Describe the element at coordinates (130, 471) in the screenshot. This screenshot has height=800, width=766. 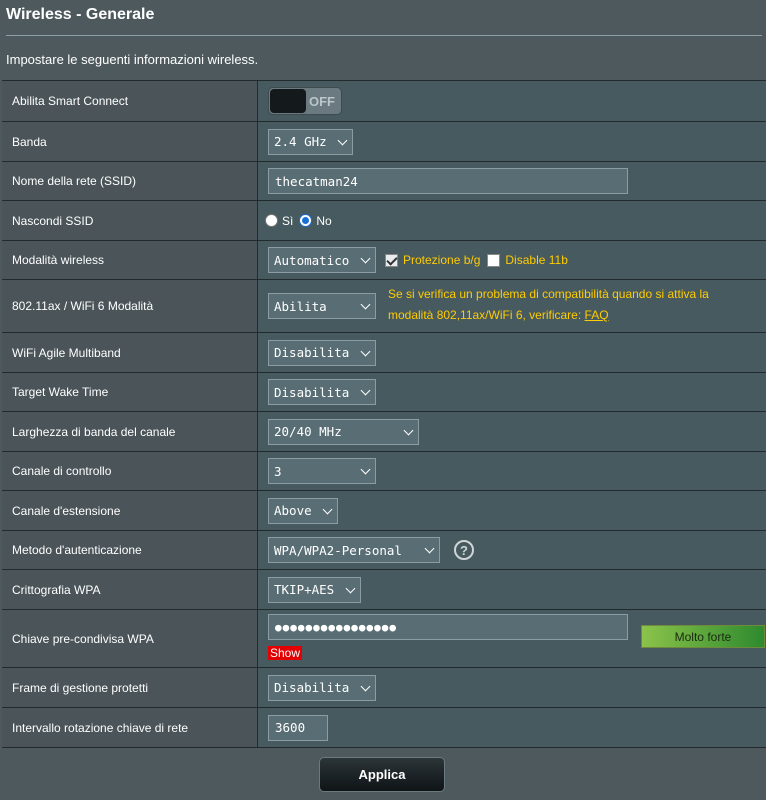
I see `row-label: Canale di controllo` at that location.